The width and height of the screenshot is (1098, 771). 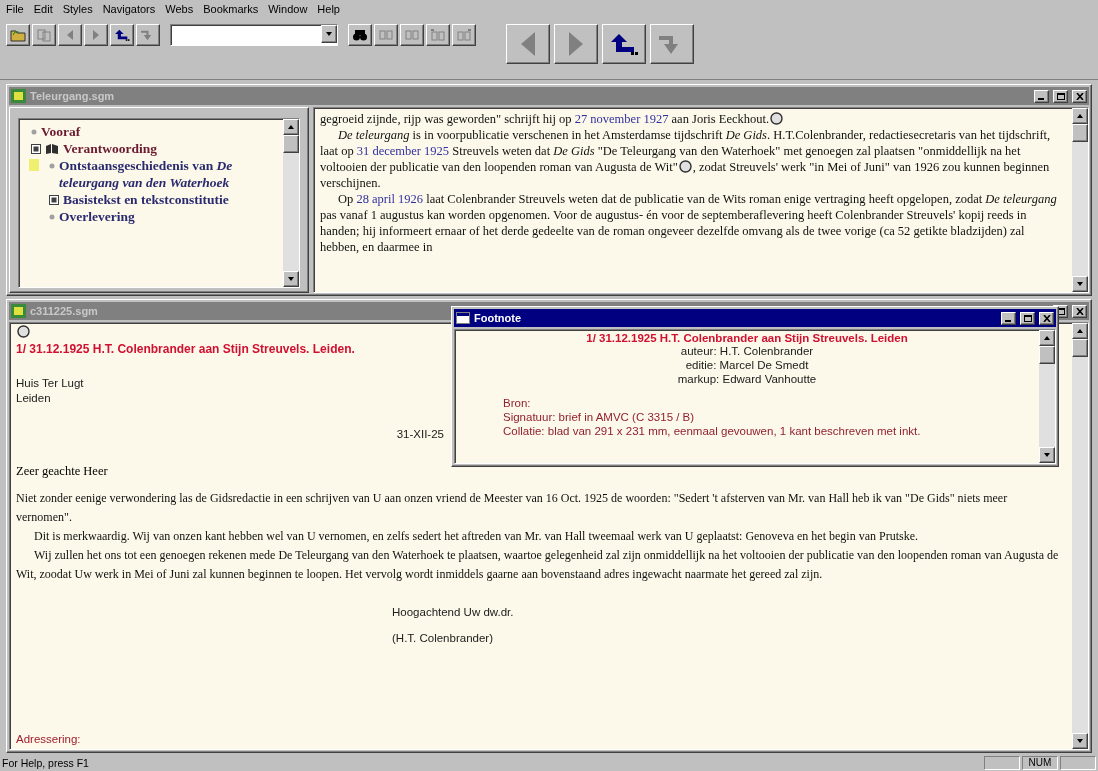 What do you see at coordinates (747, 379) in the screenshot?
I see `credit-line: markup: Edward Vanhoutte` at bounding box center [747, 379].